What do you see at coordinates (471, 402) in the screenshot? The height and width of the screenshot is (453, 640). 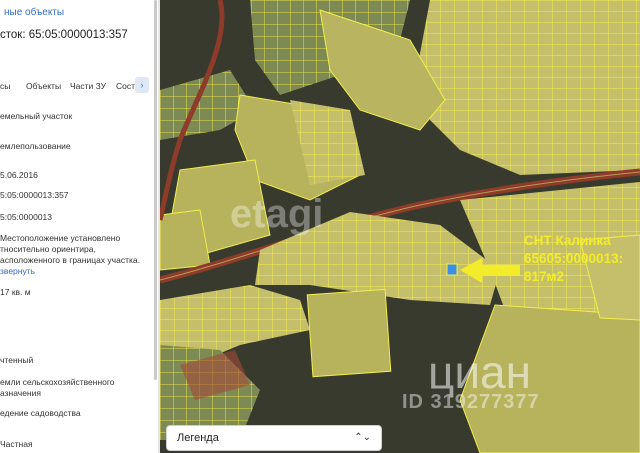 I see `watermark-id: ID 319277377` at bounding box center [471, 402].